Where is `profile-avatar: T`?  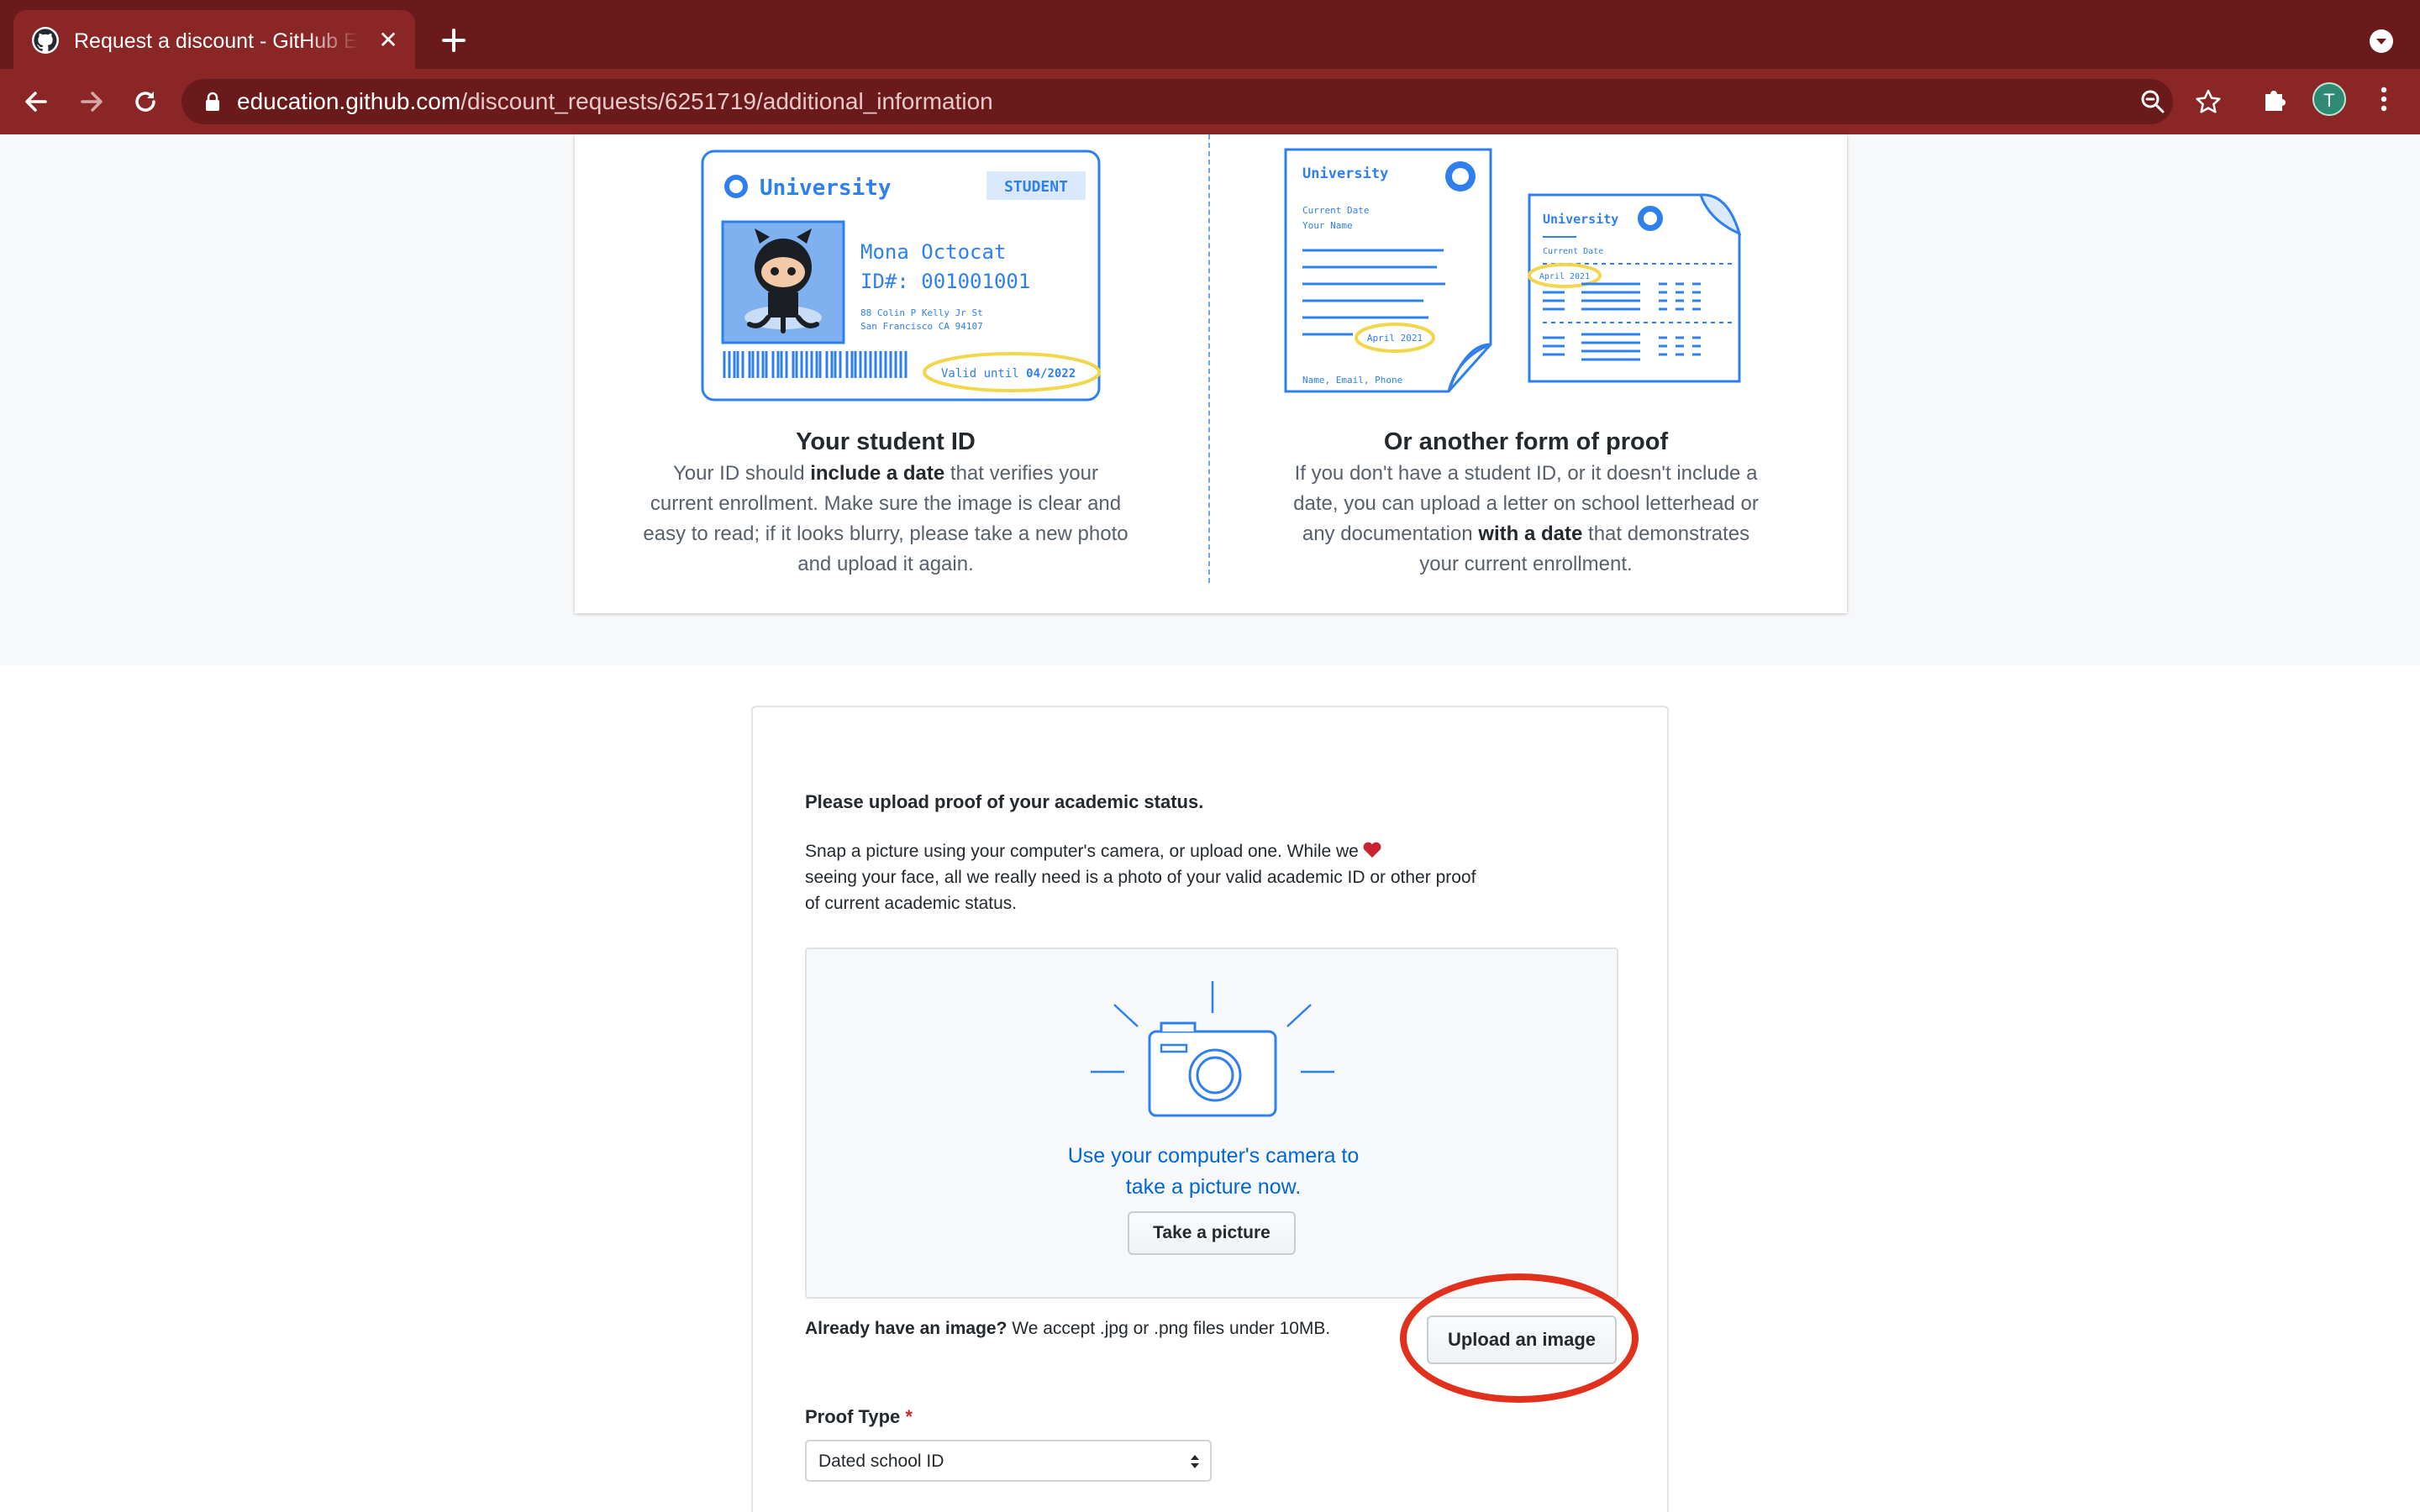 profile-avatar: T is located at coordinates (2329, 99).